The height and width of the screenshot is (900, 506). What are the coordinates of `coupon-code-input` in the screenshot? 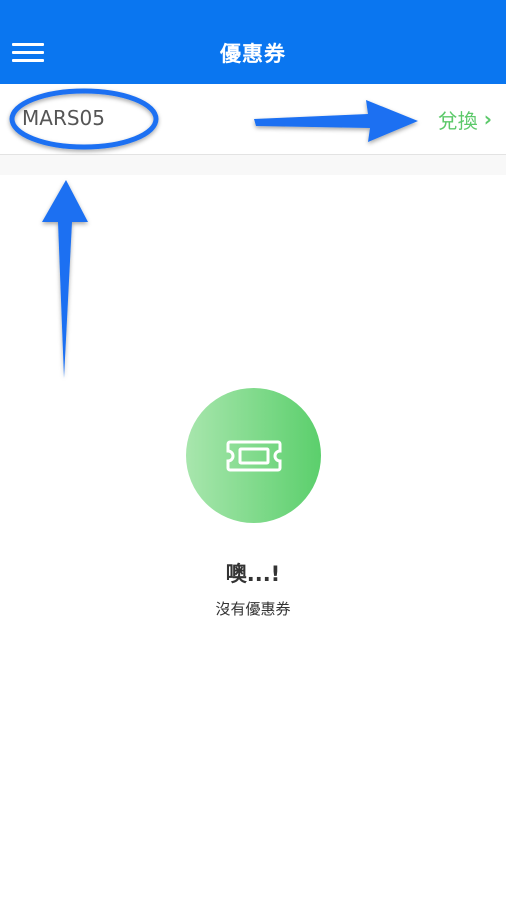 It's located at (122, 118).